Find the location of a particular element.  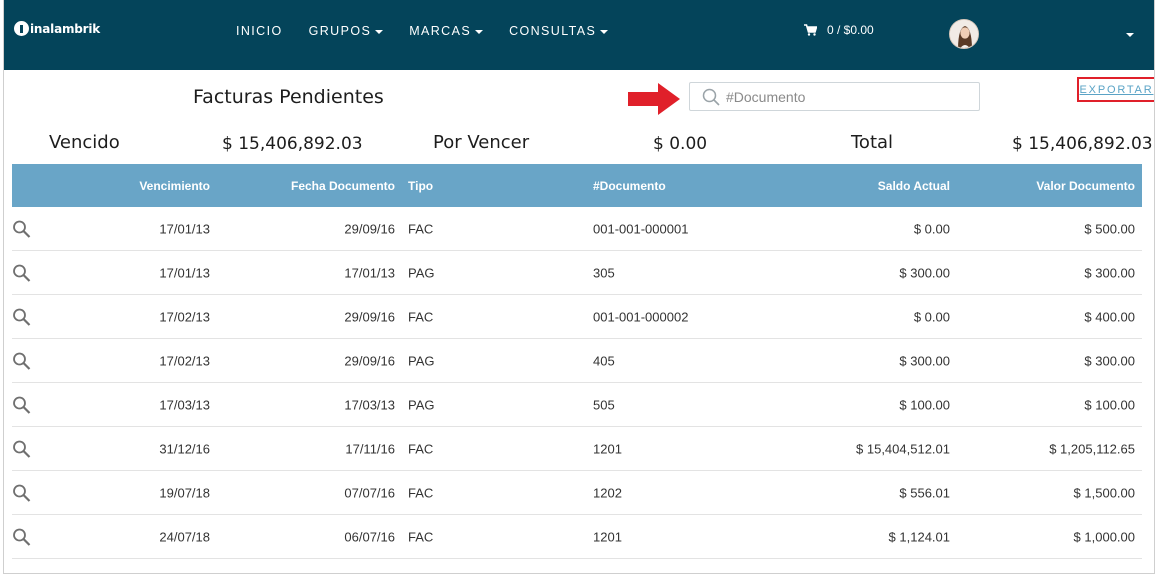

cell-valor-documento: $ 300.00 is located at coordinates (1109, 272).